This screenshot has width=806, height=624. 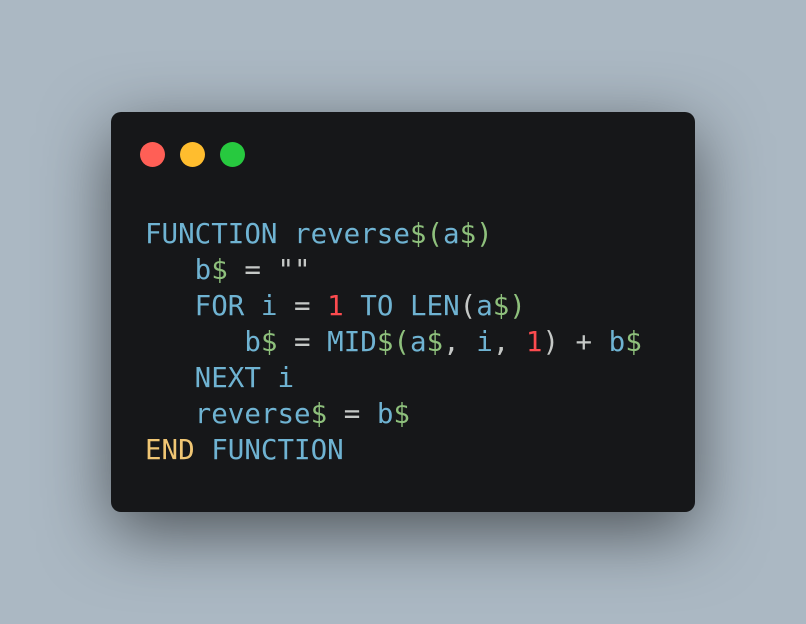 What do you see at coordinates (434, 306) in the screenshot?
I see `code-token: LEN` at bounding box center [434, 306].